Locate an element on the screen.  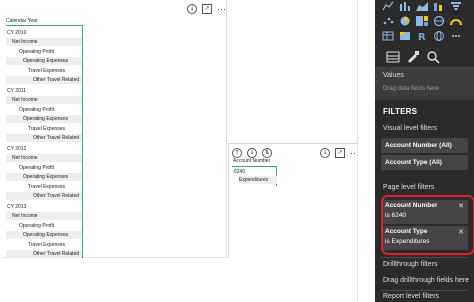
gauge-icon is located at coordinates (456, 21).